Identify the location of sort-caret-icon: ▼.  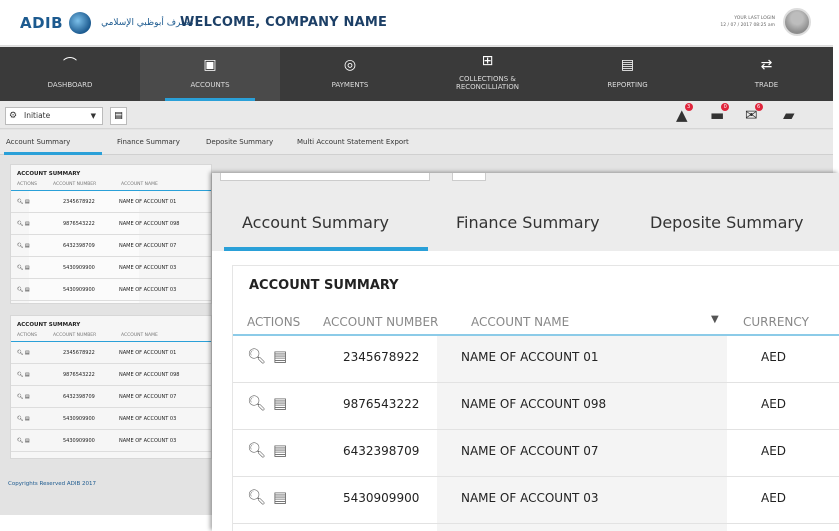
(715, 319).